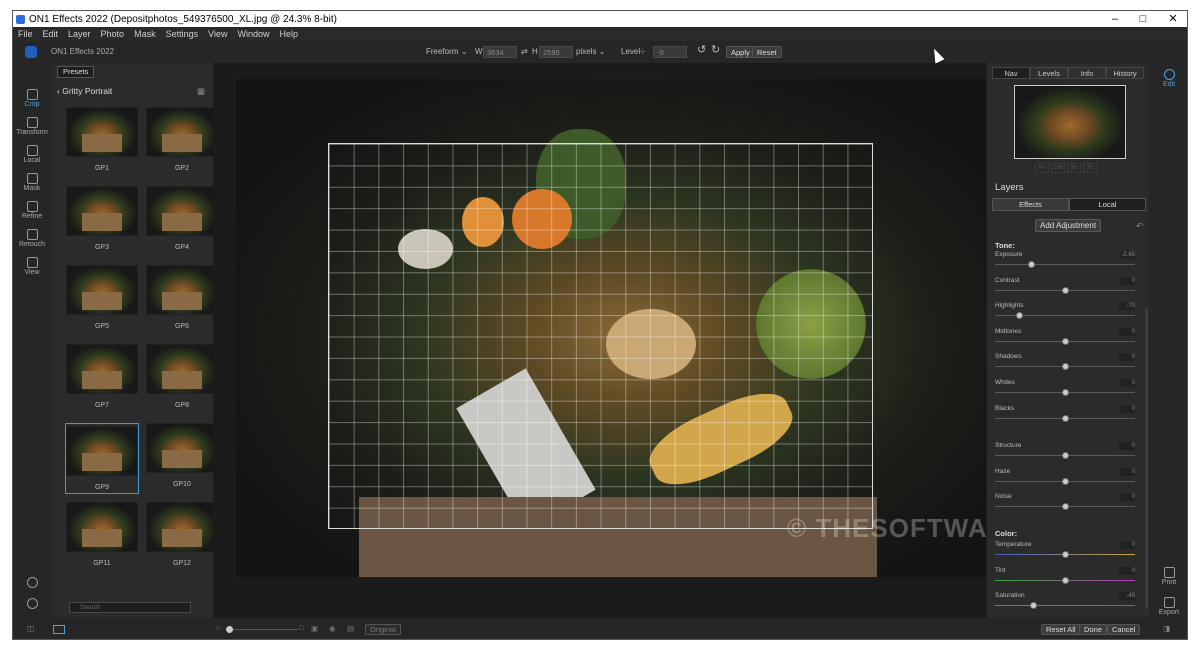  Describe the element at coordinates (102, 376) in the screenshot. I see `preset-thumbnail: GP7` at that location.